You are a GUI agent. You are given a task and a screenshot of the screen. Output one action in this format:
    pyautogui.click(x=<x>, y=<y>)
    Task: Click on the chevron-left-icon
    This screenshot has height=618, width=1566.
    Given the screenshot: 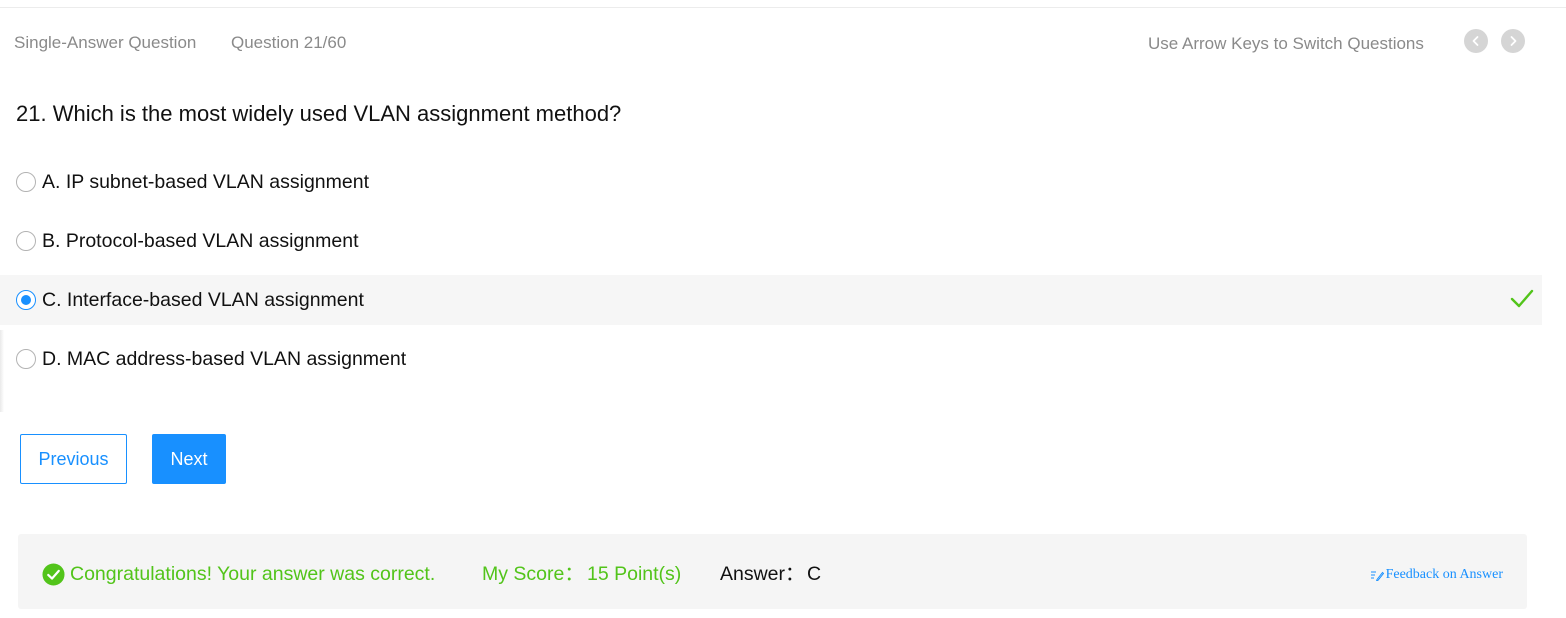 What is the action you would take?
    pyautogui.click(x=1475, y=41)
    